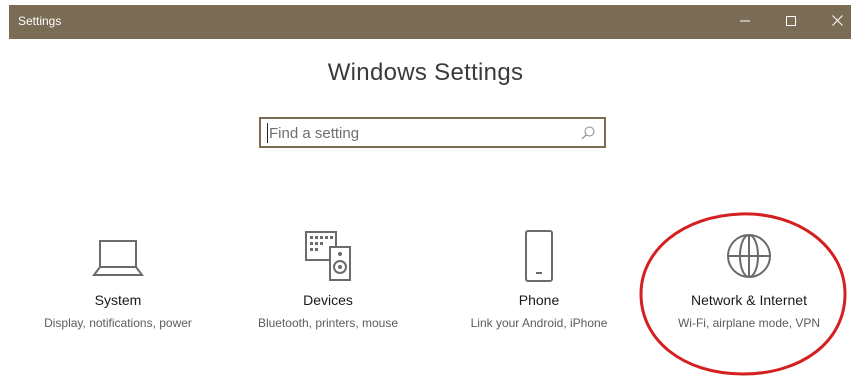  I want to click on category-description: Wi-Fi, airplane mode, VPN, so click(749, 323).